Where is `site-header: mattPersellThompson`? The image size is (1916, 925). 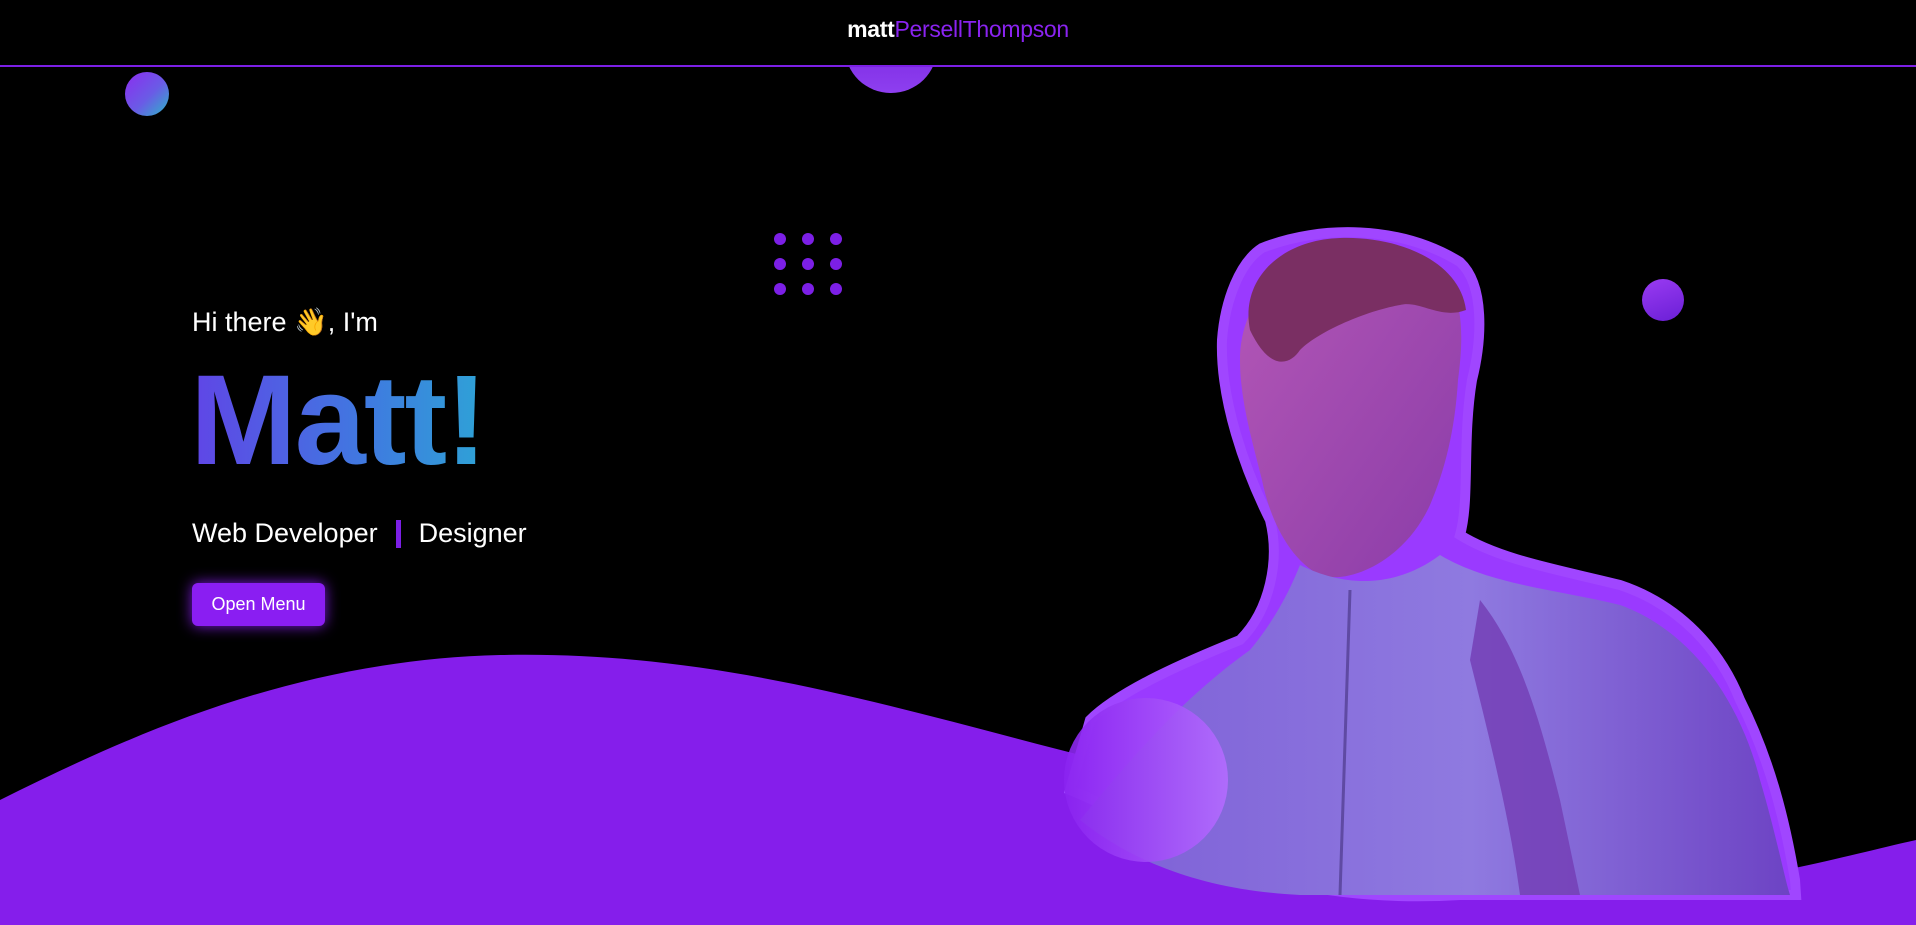
site-header: mattPersellThompson is located at coordinates (958, 33).